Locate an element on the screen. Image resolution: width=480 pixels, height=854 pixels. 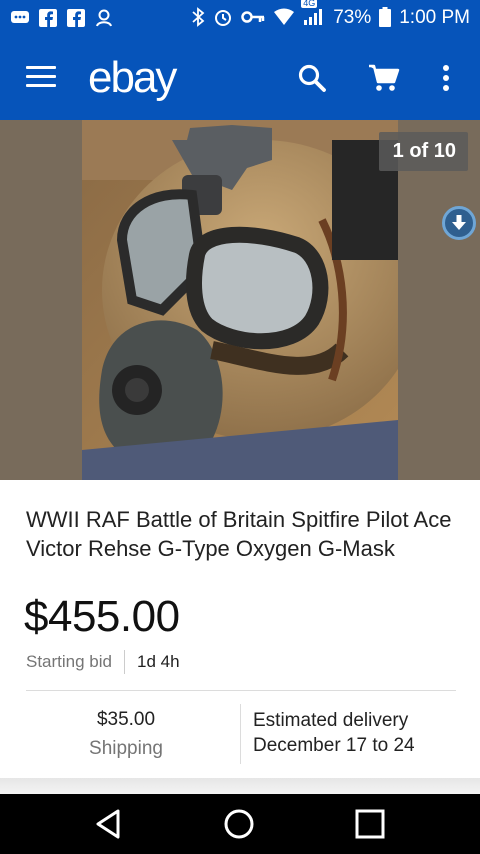
section-divider is located at coordinates (241, 690).